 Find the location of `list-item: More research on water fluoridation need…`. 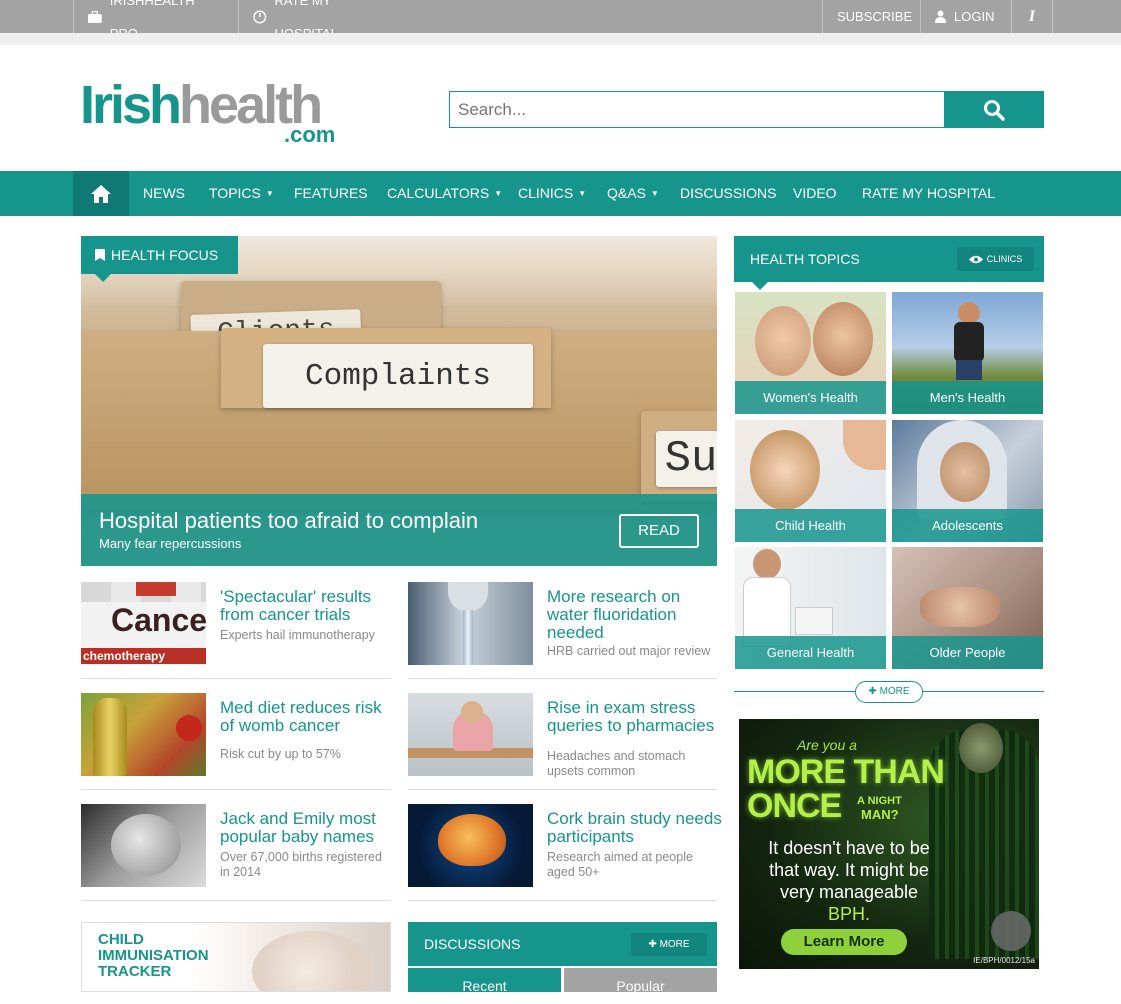

list-item: More research on water fluoridation need… is located at coordinates (562, 632).